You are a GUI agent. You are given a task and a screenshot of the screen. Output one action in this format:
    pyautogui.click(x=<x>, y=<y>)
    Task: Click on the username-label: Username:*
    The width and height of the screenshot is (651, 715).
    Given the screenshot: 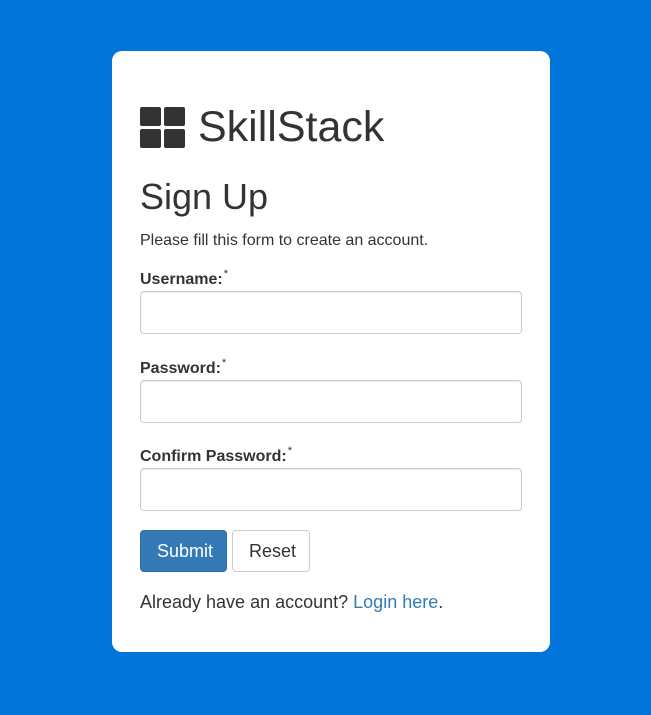 What is the action you would take?
    pyautogui.click(x=184, y=278)
    